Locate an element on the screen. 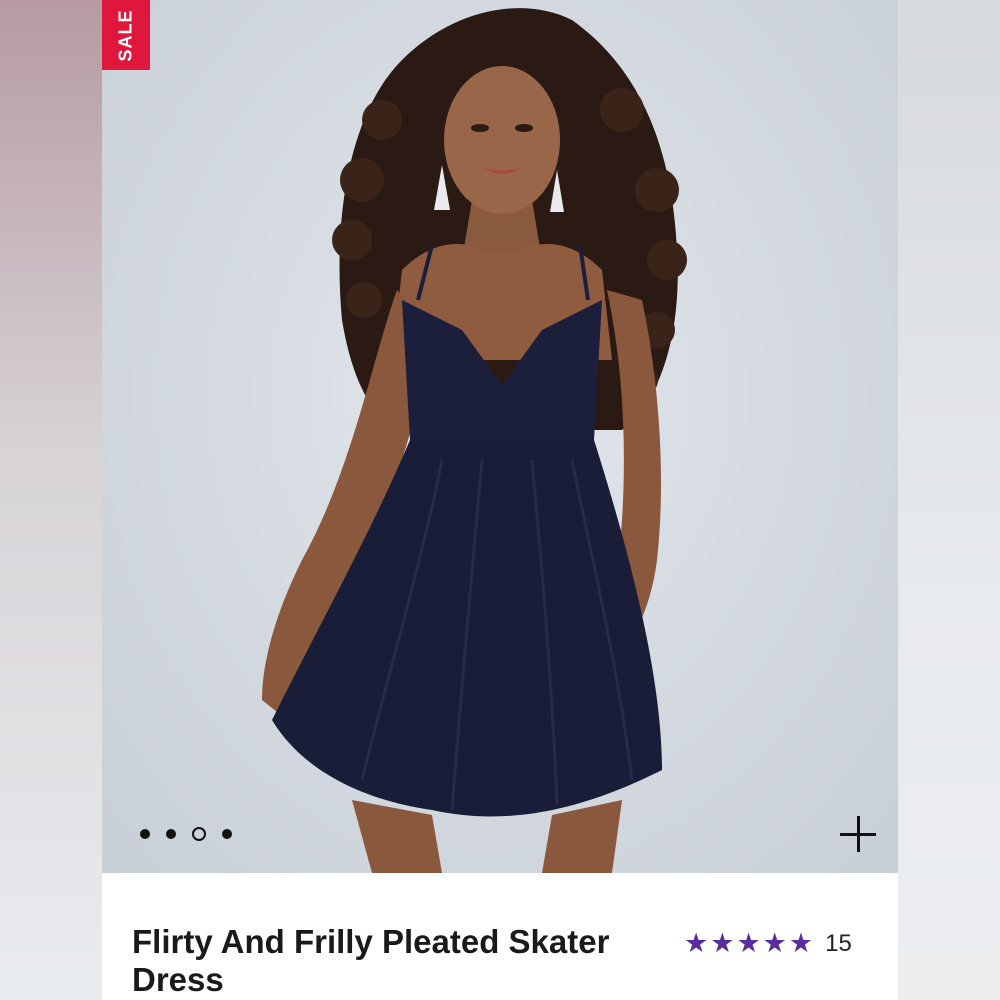 This screenshot has width=1000, height=1000. carousel-dot-3-active is located at coordinates (199, 834).